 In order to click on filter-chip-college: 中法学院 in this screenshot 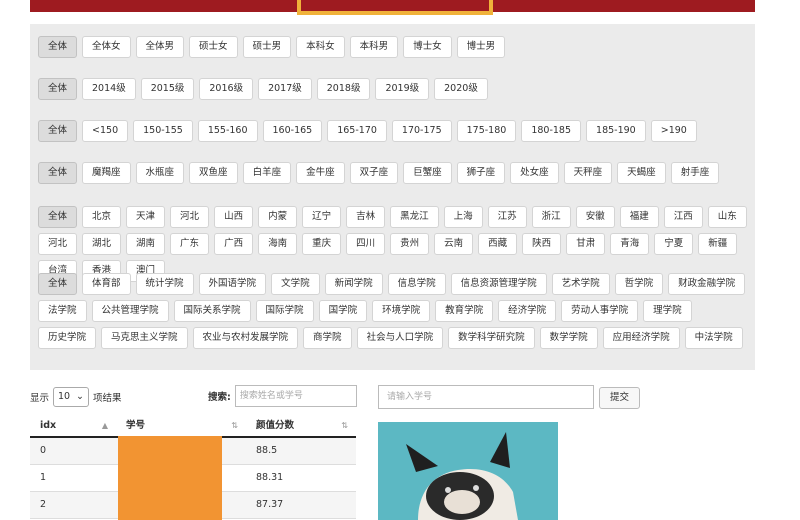, I will do `click(713, 338)`.